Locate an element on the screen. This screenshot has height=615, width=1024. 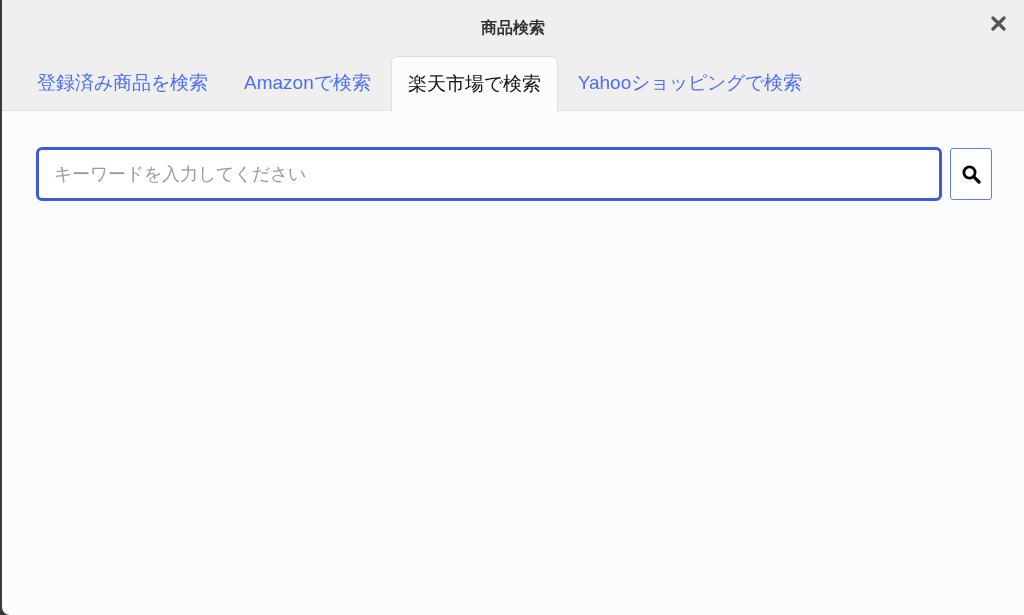
close-button is located at coordinates (998, 23).